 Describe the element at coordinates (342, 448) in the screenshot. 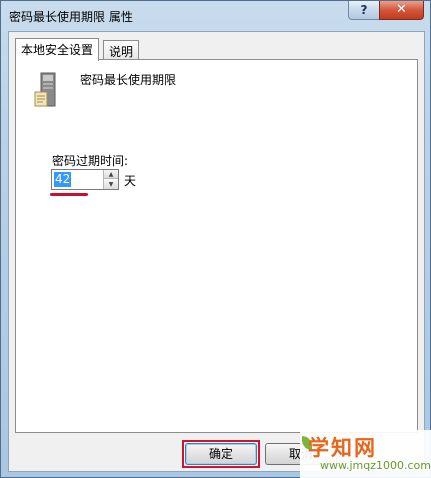

I see `watermark-title: 学知网` at that location.